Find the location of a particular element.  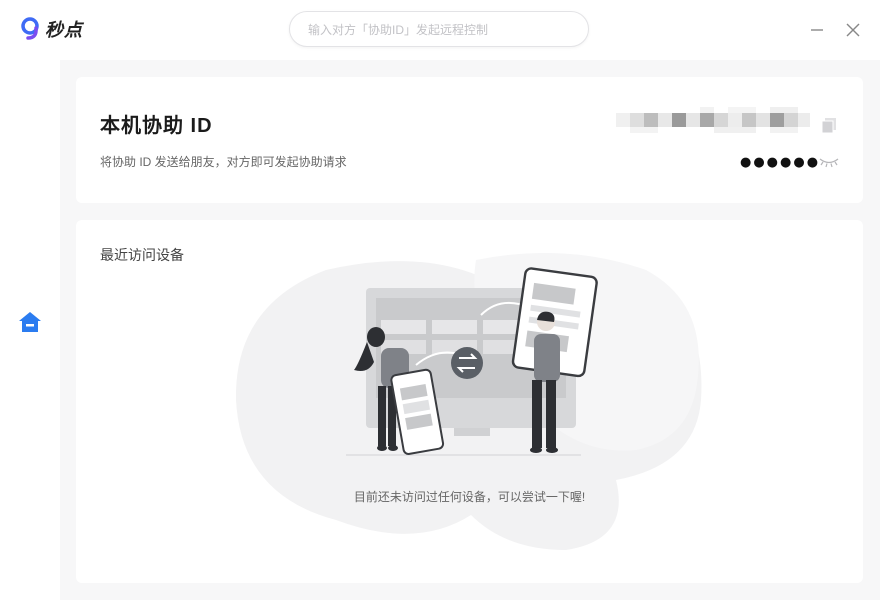

local-id-title: 本机协助 ID is located at coordinates (156, 126).